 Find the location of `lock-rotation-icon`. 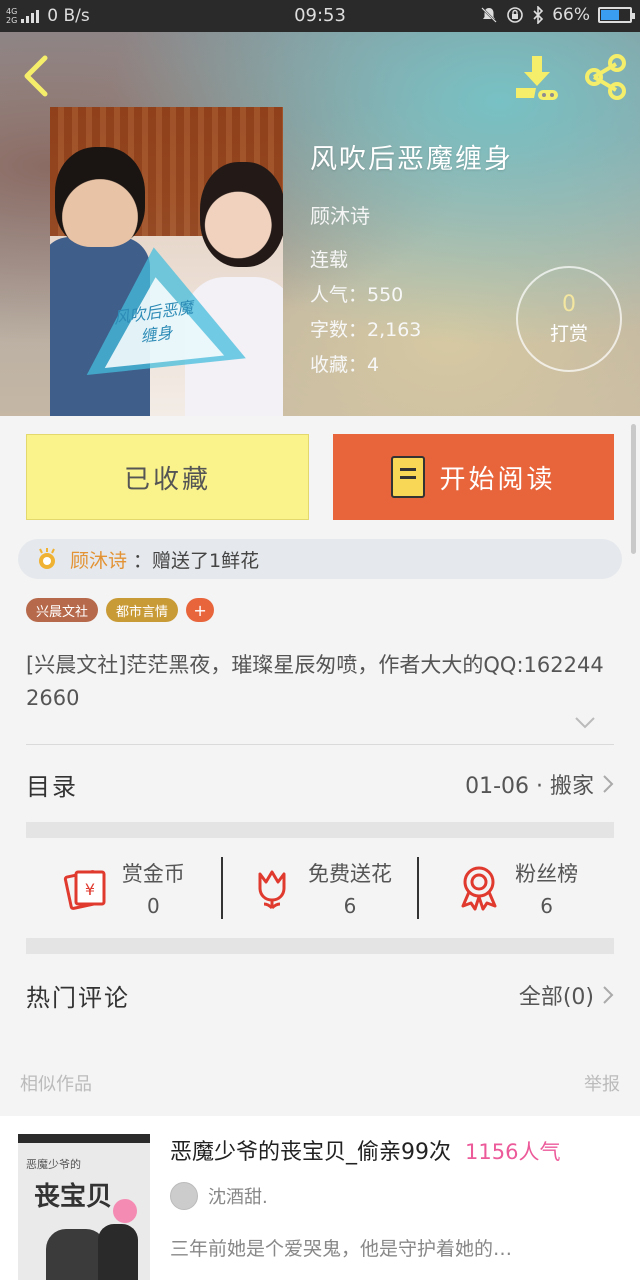

lock-rotation-icon is located at coordinates (515, 15).